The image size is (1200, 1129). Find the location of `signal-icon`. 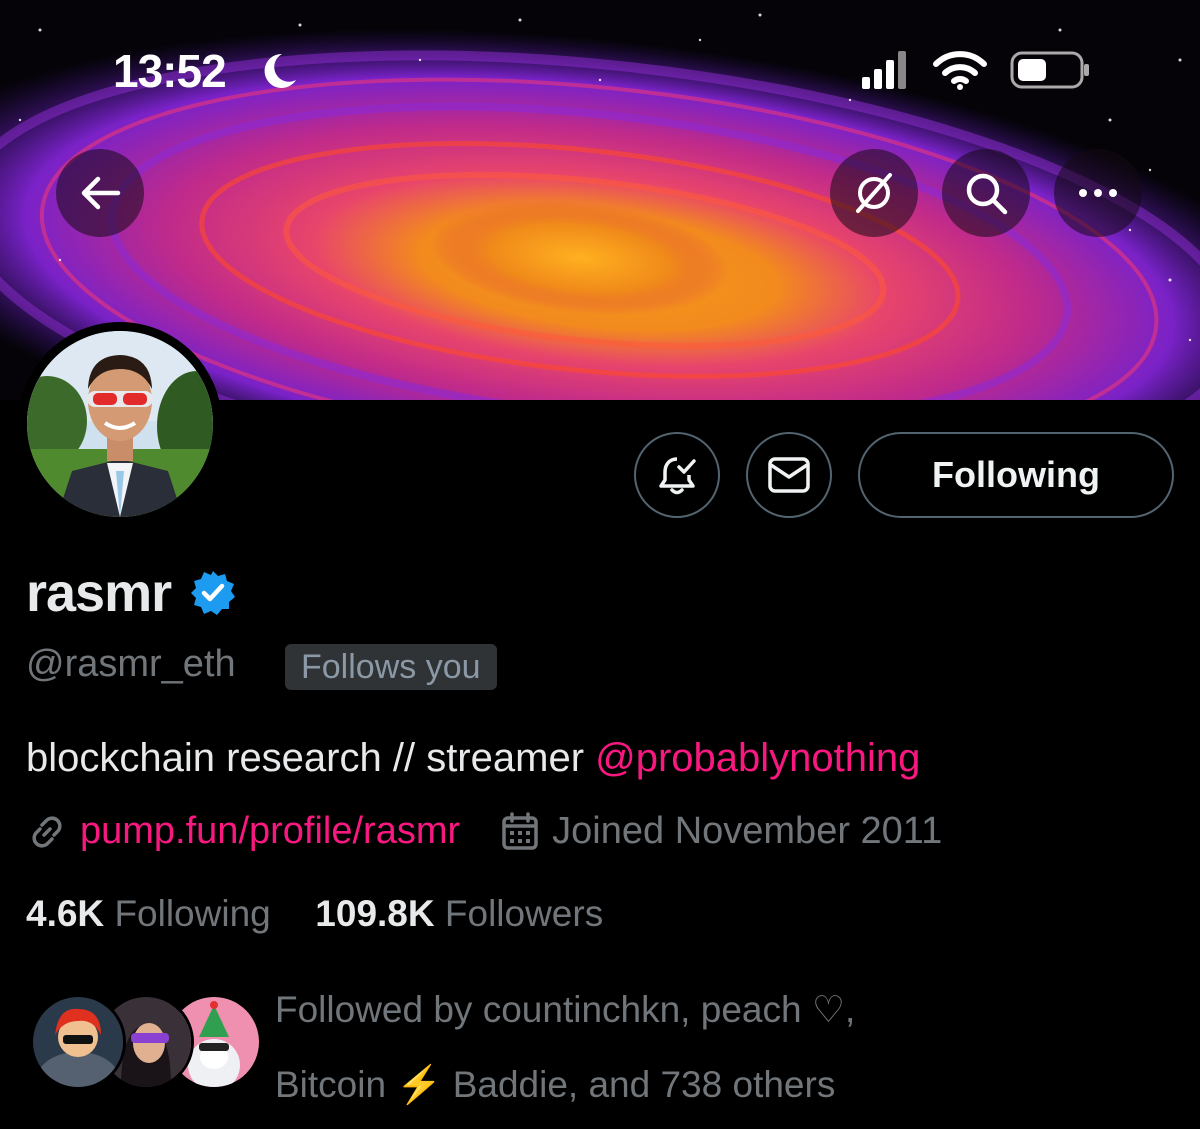

signal-icon is located at coordinates (884, 70).